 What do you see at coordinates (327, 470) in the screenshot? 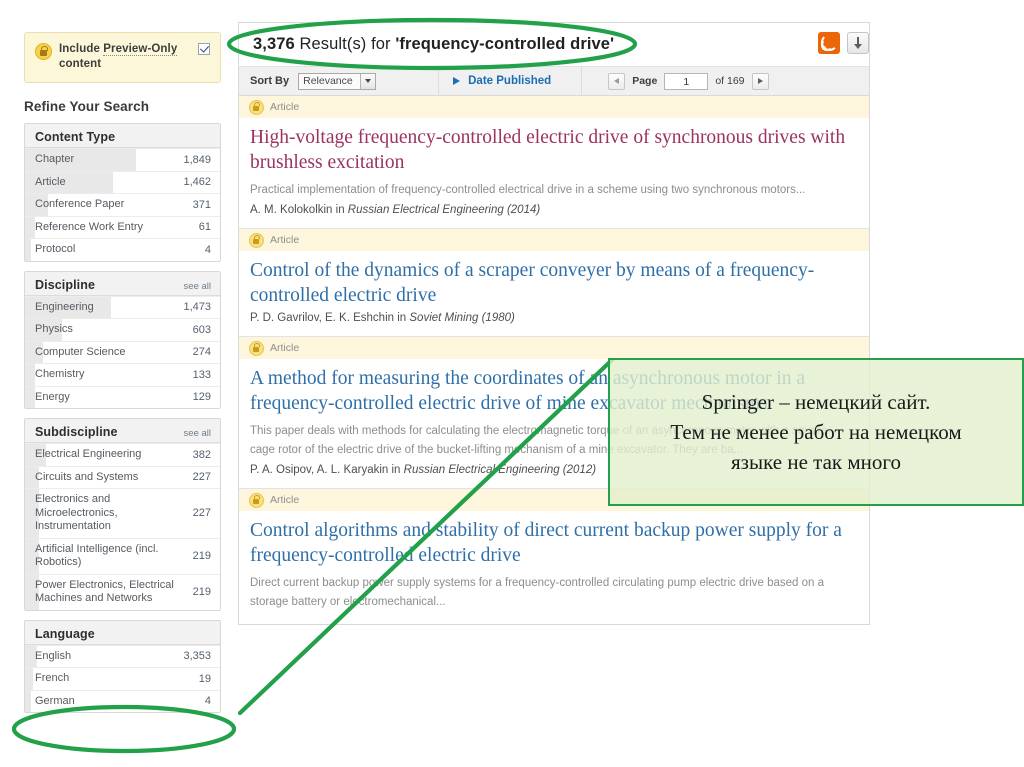
I see `result-author-names: P. A. Osipov, A. L. Karyakin in` at bounding box center [327, 470].